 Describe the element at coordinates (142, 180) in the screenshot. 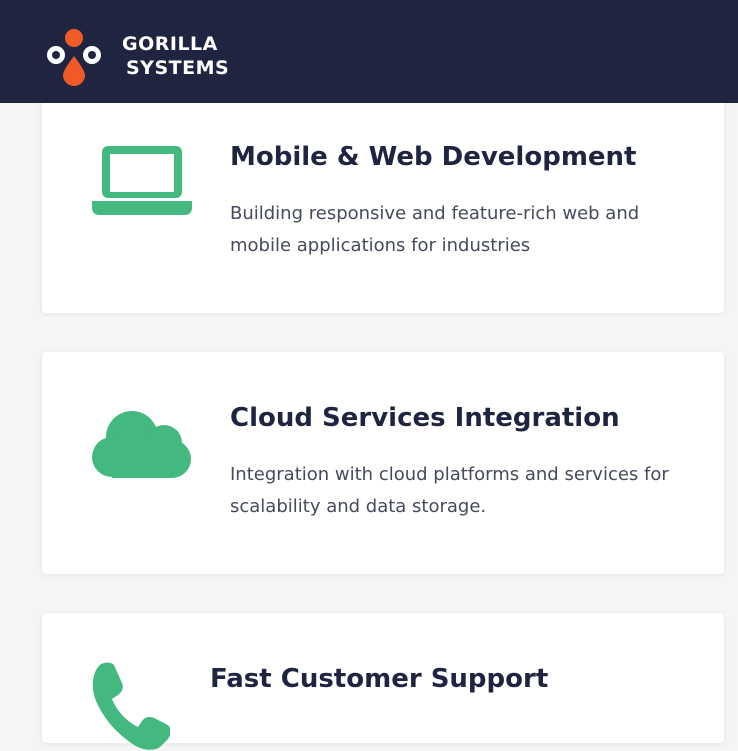

I see `laptop-icon` at that location.